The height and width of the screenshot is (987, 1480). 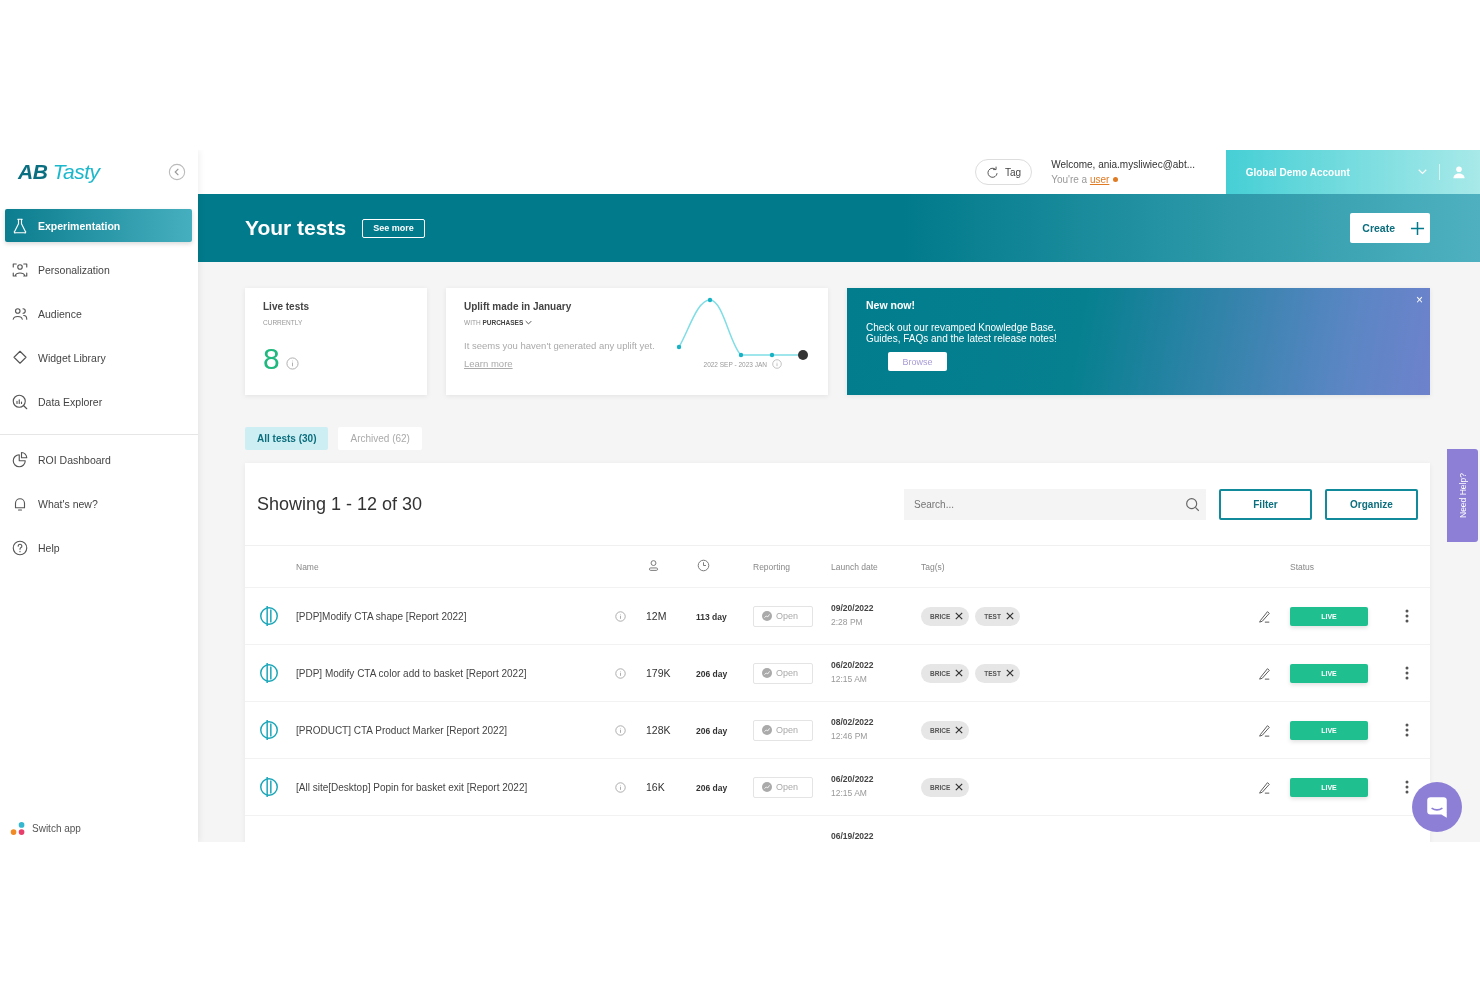 What do you see at coordinates (98, 313) in the screenshot?
I see `sidebar-item: Audience` at bounding box center [98, 313].